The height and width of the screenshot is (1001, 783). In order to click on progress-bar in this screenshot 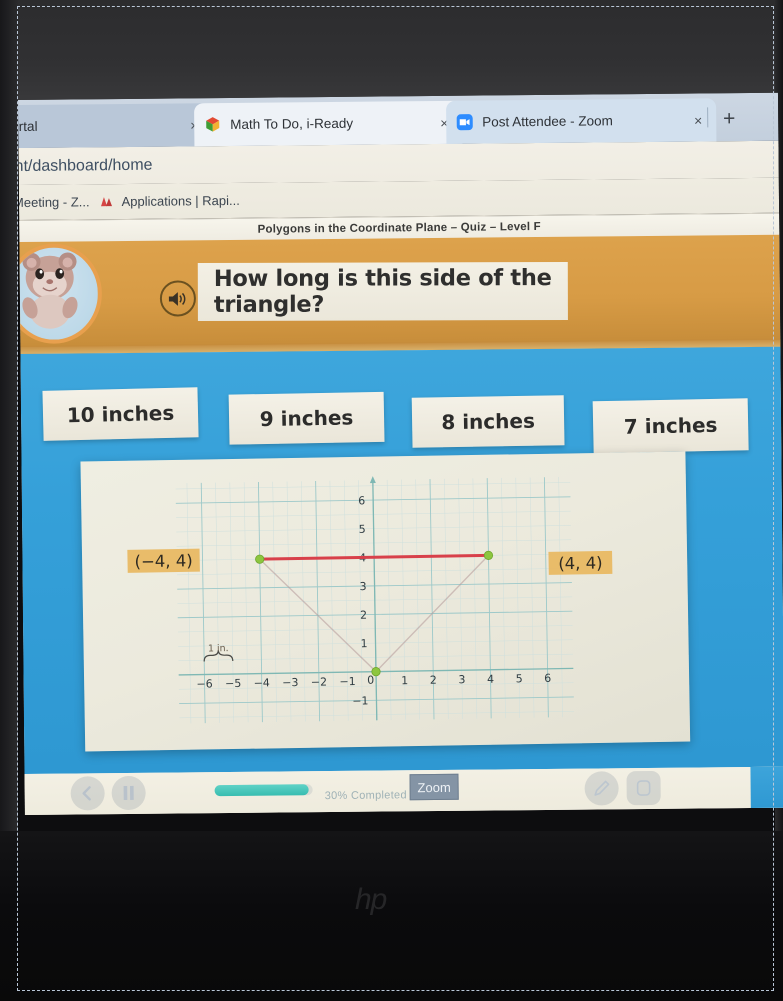, I will do `click(263, 790)`.